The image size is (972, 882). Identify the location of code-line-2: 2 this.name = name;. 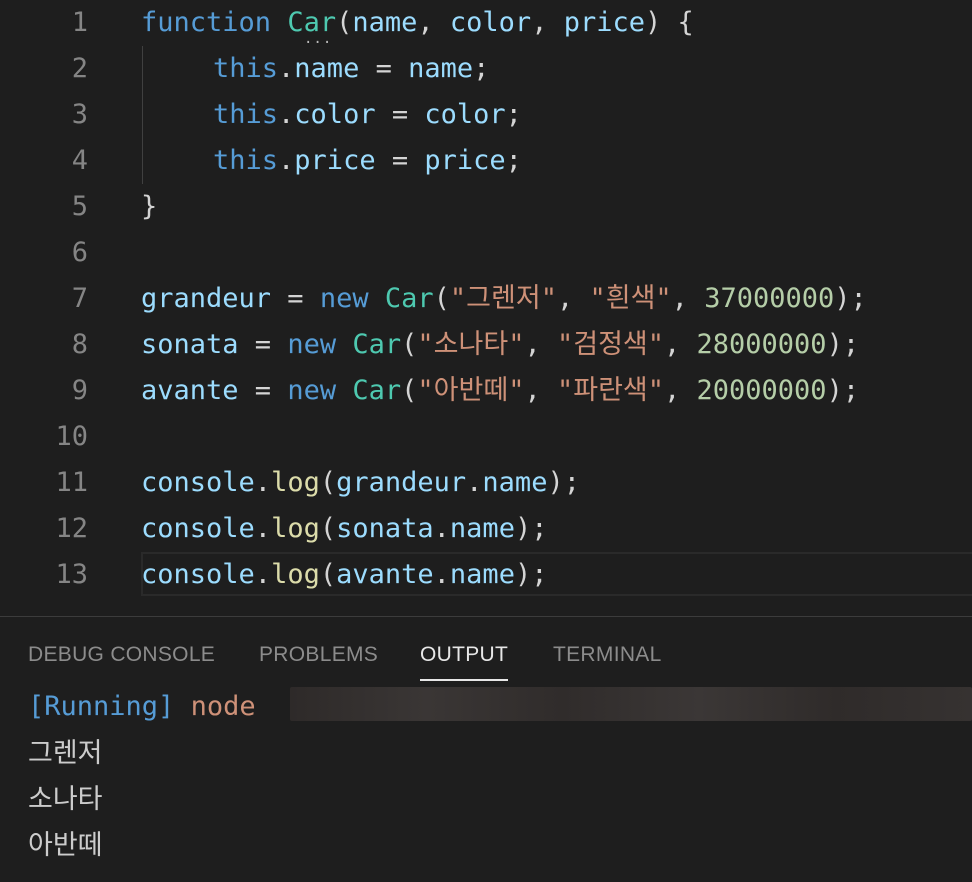
(486, 69).